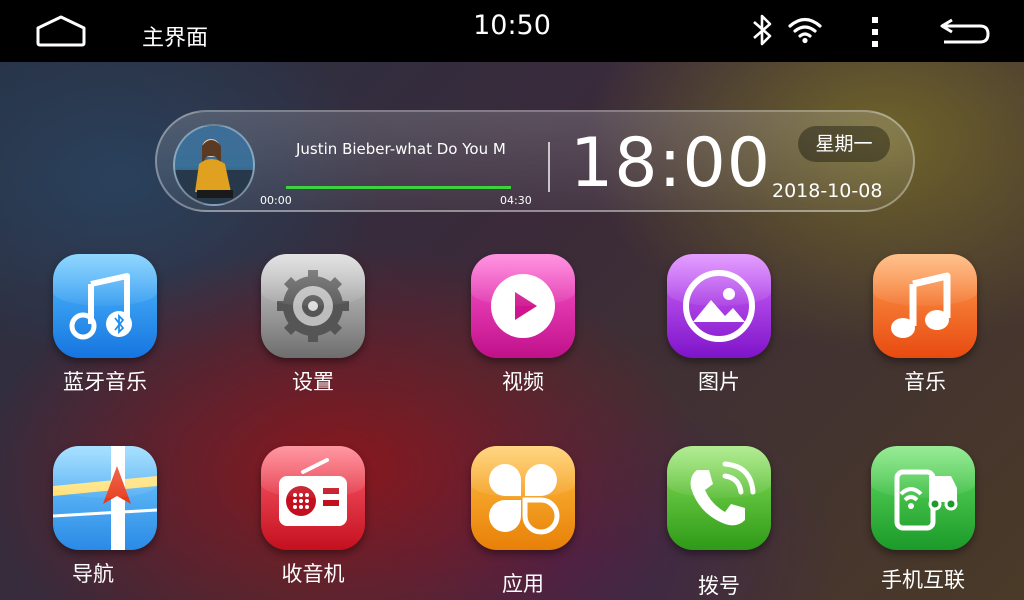 The width and height of the screenshot is (1024, 600). I want to click on app-label: 手机互联, so click(923, 580).